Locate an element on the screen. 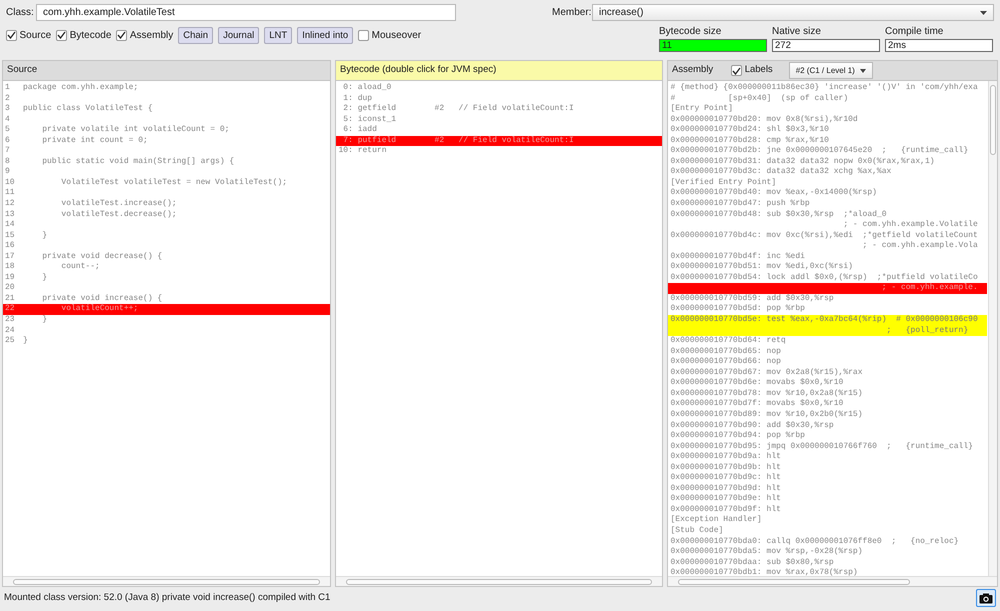 The image size is (1000, 611). toolbar-button: Journal is located at coordinates (239, 35).